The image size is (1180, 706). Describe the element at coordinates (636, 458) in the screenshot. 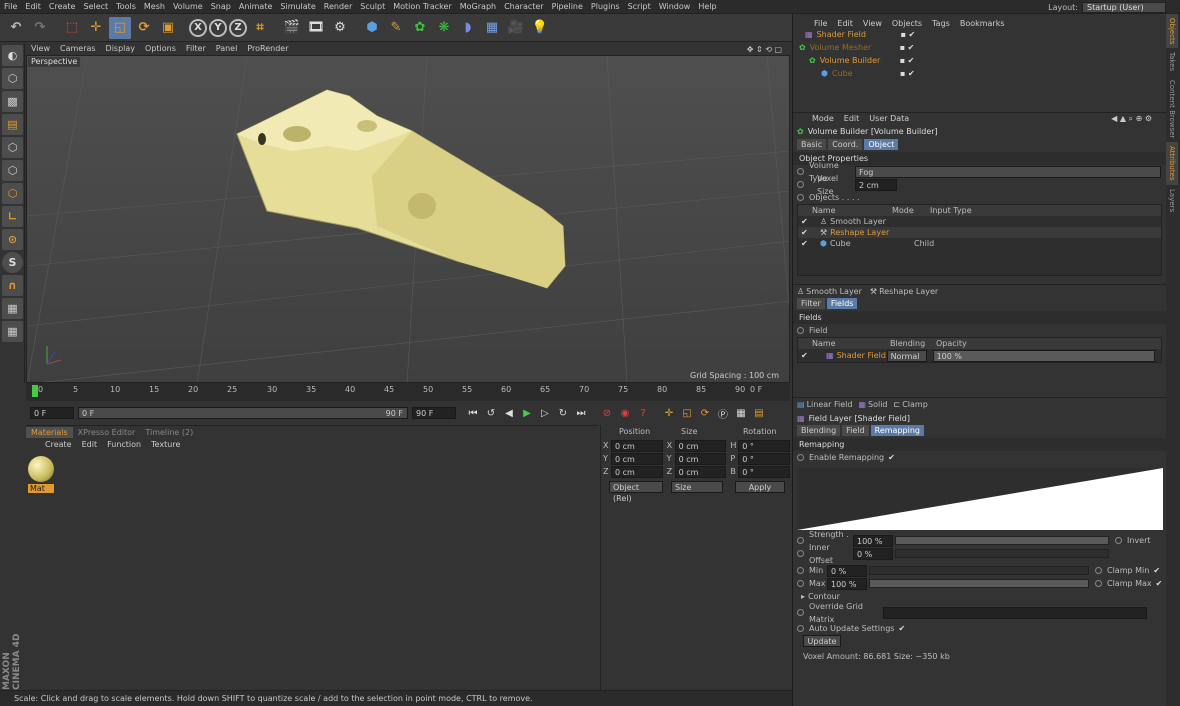

I see `pos-y-field: 0 cm` at that location.